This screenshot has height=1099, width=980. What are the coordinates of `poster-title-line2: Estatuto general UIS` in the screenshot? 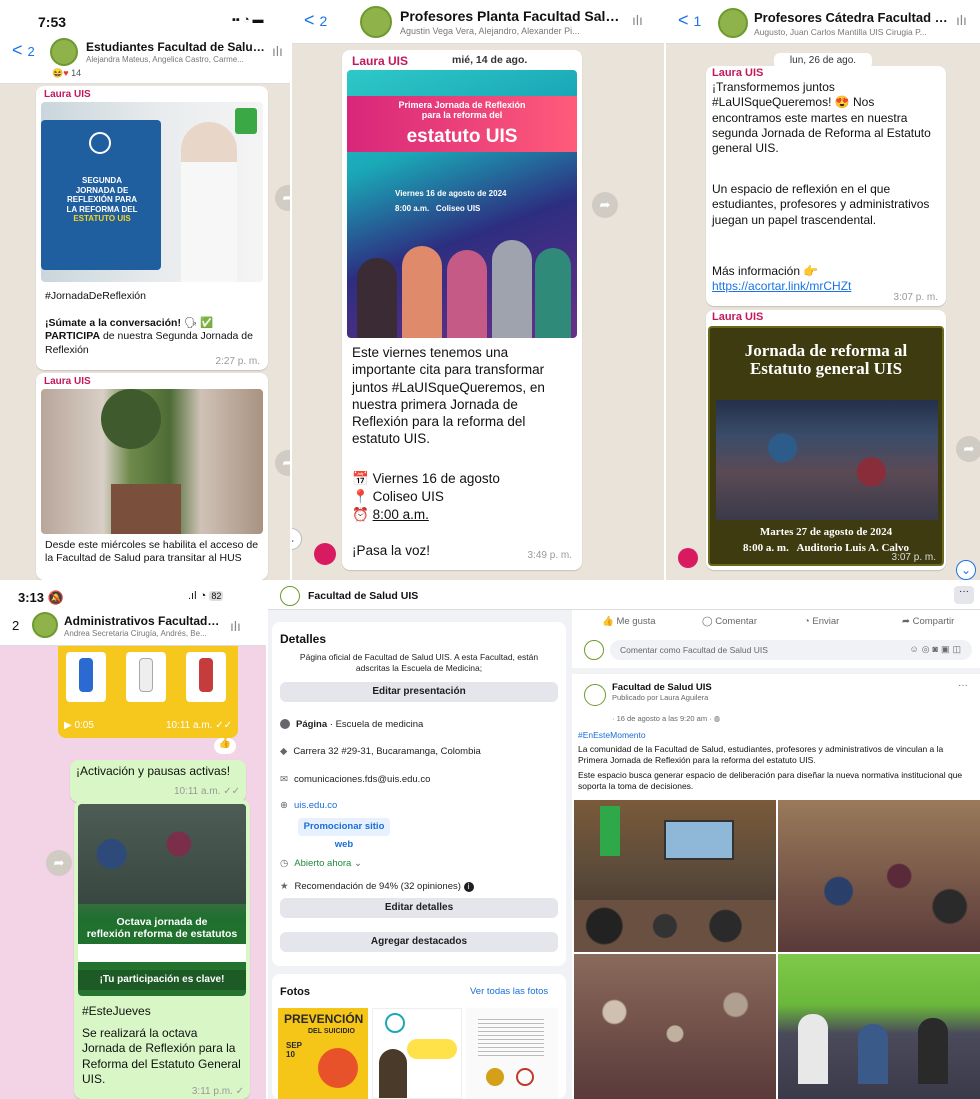 It's located at (826, 368).